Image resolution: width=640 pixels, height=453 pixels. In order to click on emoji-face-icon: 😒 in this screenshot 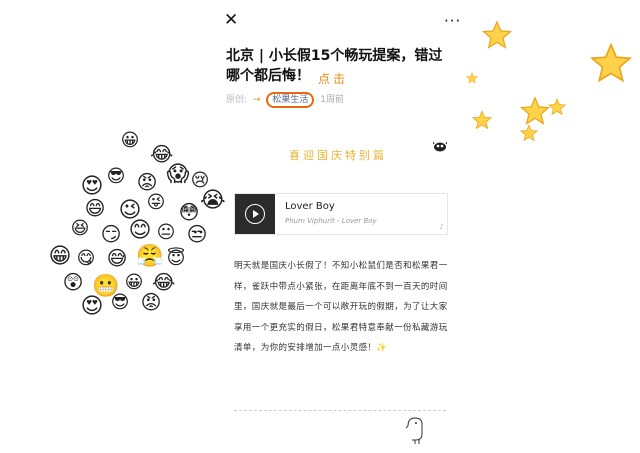, I will do `click(197, 234)`.